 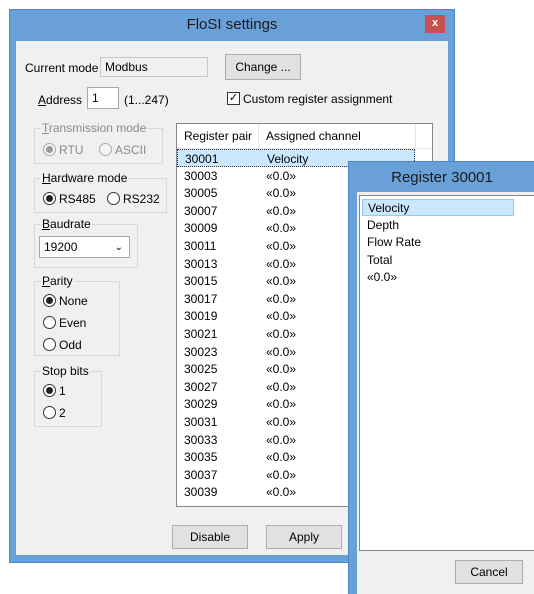 I want to click on register-pair-cell: 30031, so click(x=201, y=422).